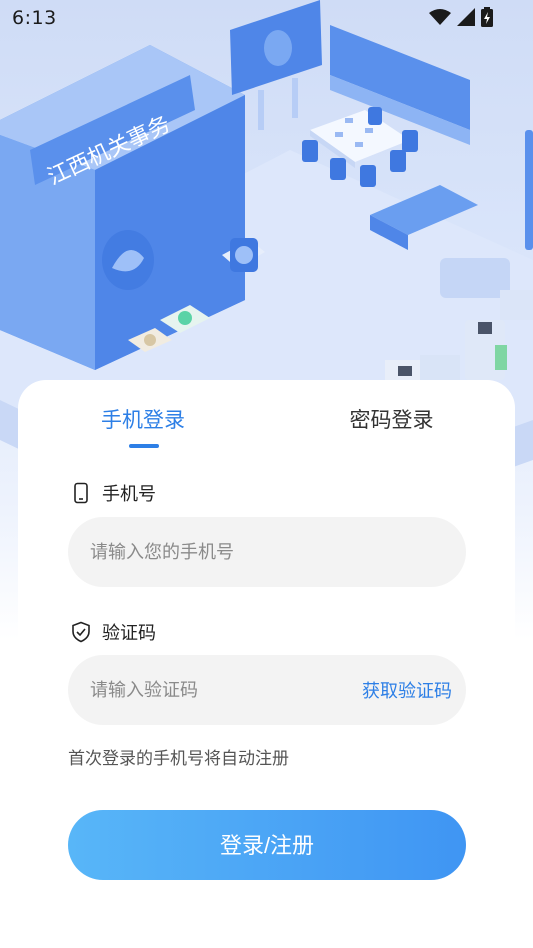 The image size is (533, 948). I want to click on tab-password-login-label: 密码登录, so click(391, 420).